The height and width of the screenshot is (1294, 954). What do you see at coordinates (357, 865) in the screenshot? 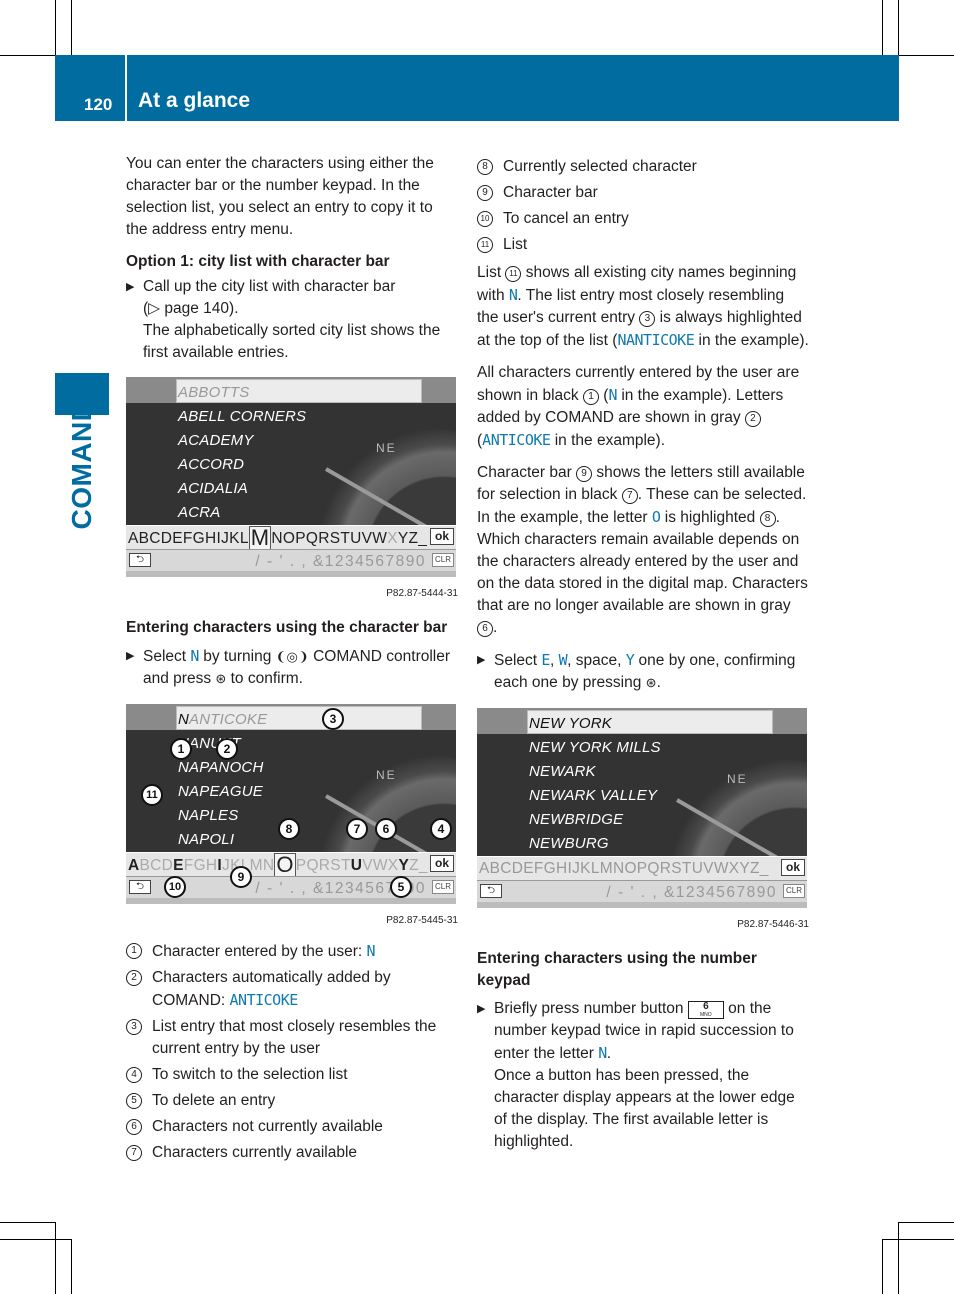
I see `available-character: U` at bounding box center [357, 865].